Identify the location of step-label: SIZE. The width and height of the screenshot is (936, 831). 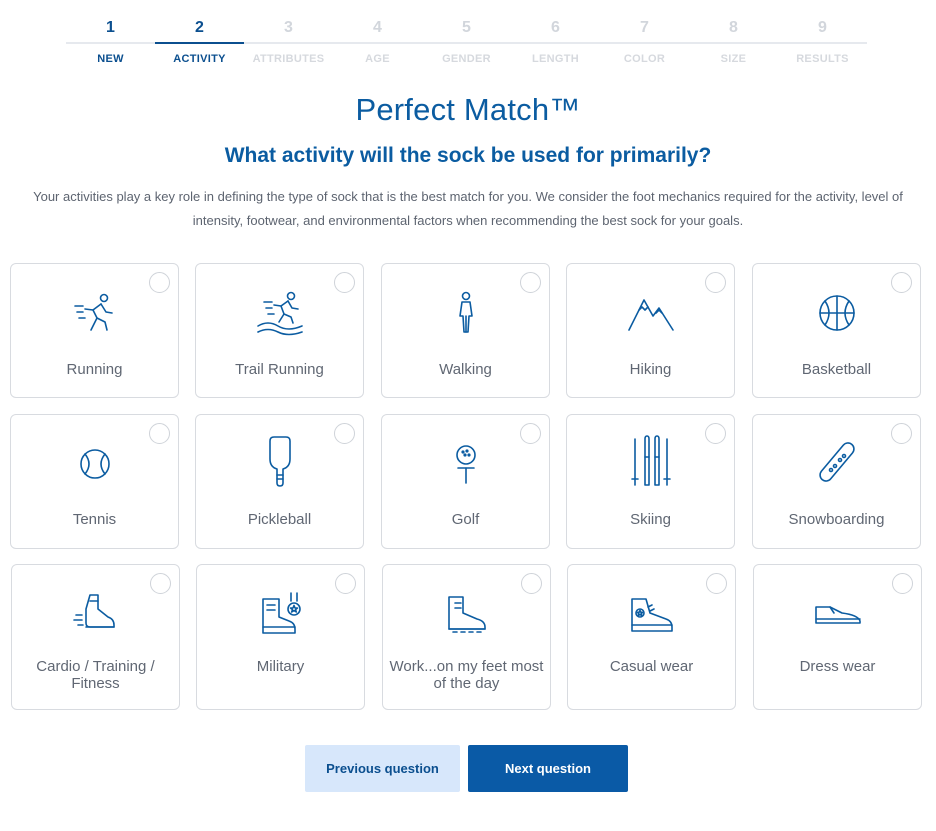
(733, 59).